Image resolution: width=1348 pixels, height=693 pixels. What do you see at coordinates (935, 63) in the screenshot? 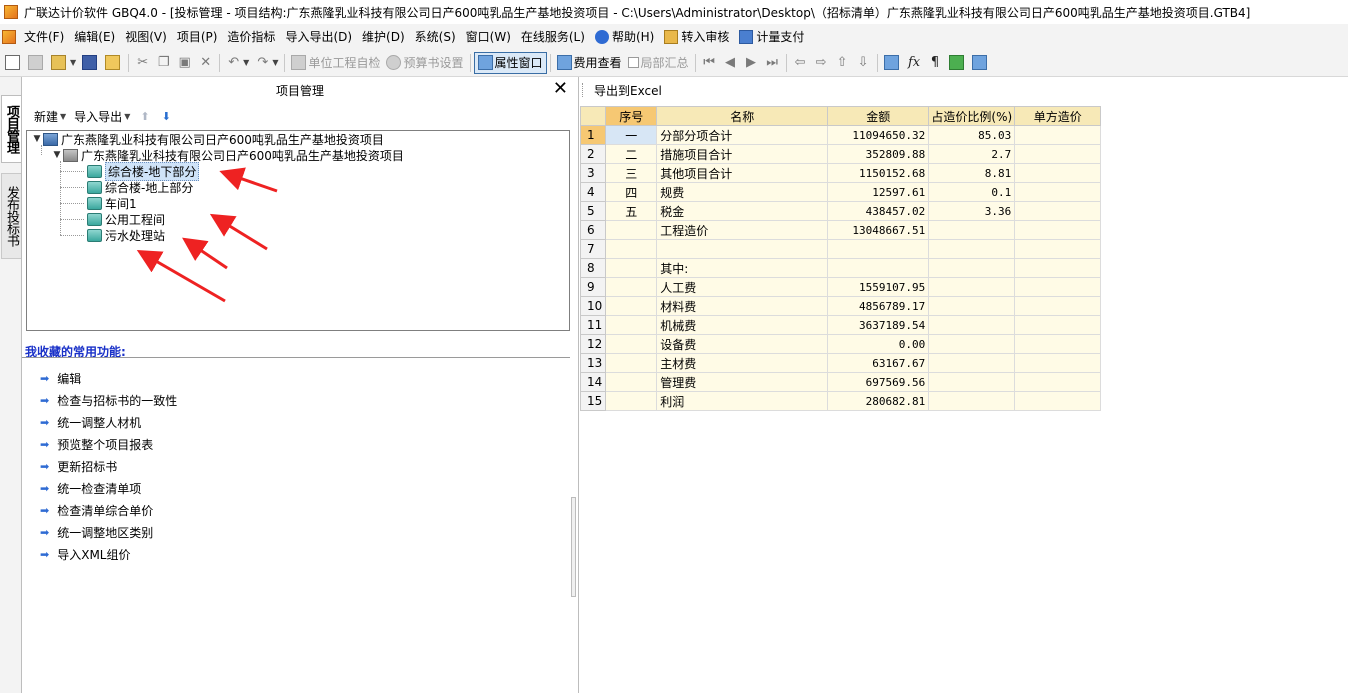
I see `paragraph-button: ¶` at bounding box center [935, 63].